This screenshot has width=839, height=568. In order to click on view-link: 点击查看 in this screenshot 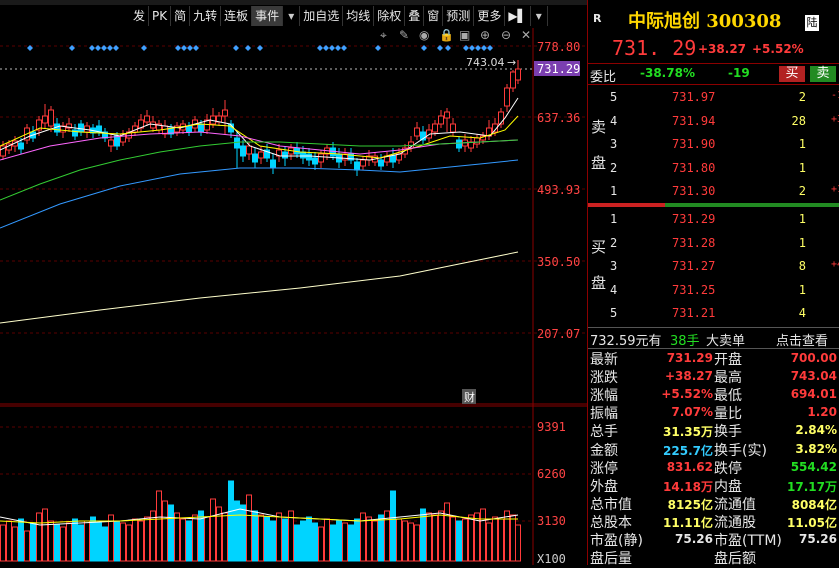, I will do `click(802, 339)`.